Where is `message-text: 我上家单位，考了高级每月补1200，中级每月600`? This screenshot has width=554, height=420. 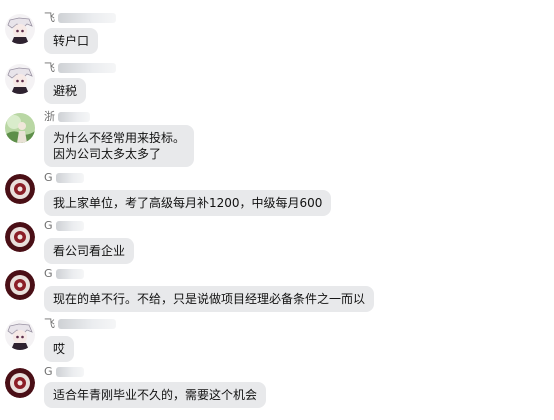 message-text: 我上家单位，考了高级每月补1200，中级每月600 is located at coordinates (188, 203).